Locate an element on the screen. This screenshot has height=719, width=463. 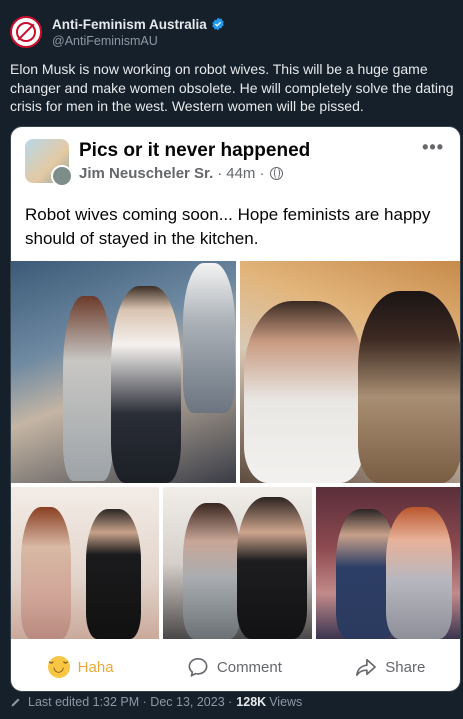
account-names: Anti-Feminism Australia @AntiFeminismAU is located at coordinates (138, 32).